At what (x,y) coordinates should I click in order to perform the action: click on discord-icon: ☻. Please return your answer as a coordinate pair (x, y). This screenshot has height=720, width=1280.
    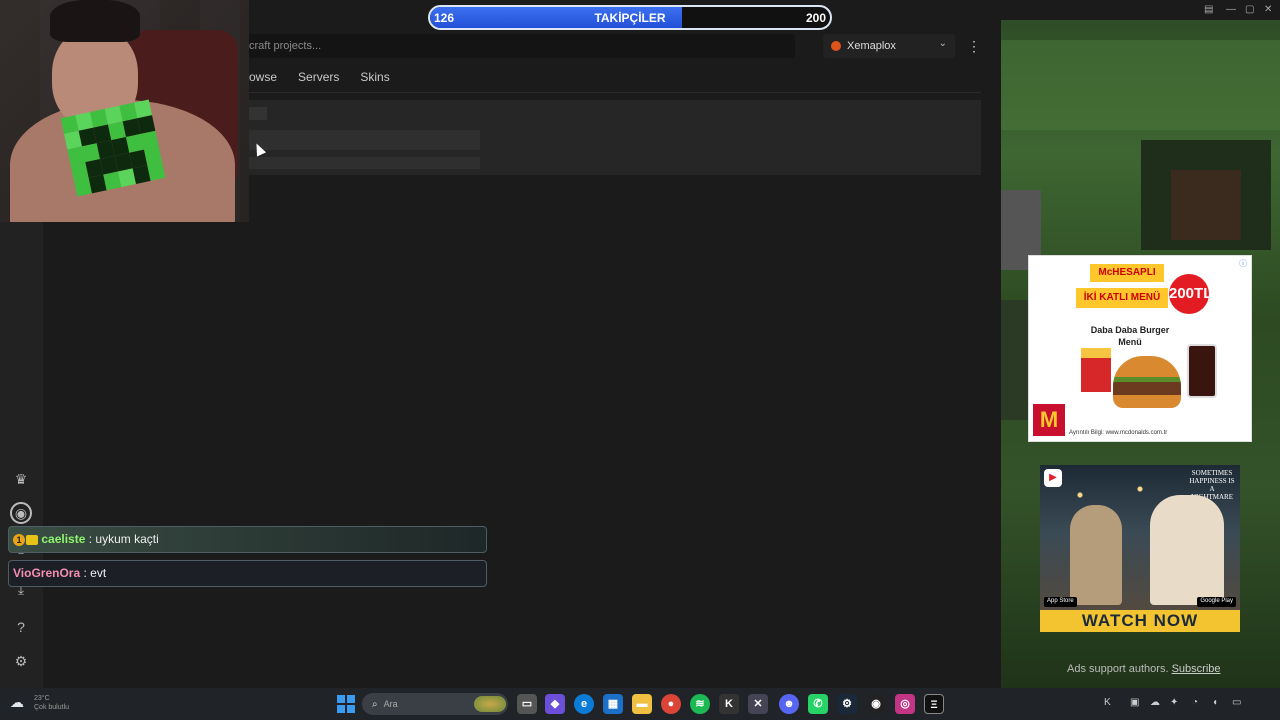
    Looking at the image, I should click on (789, 704).